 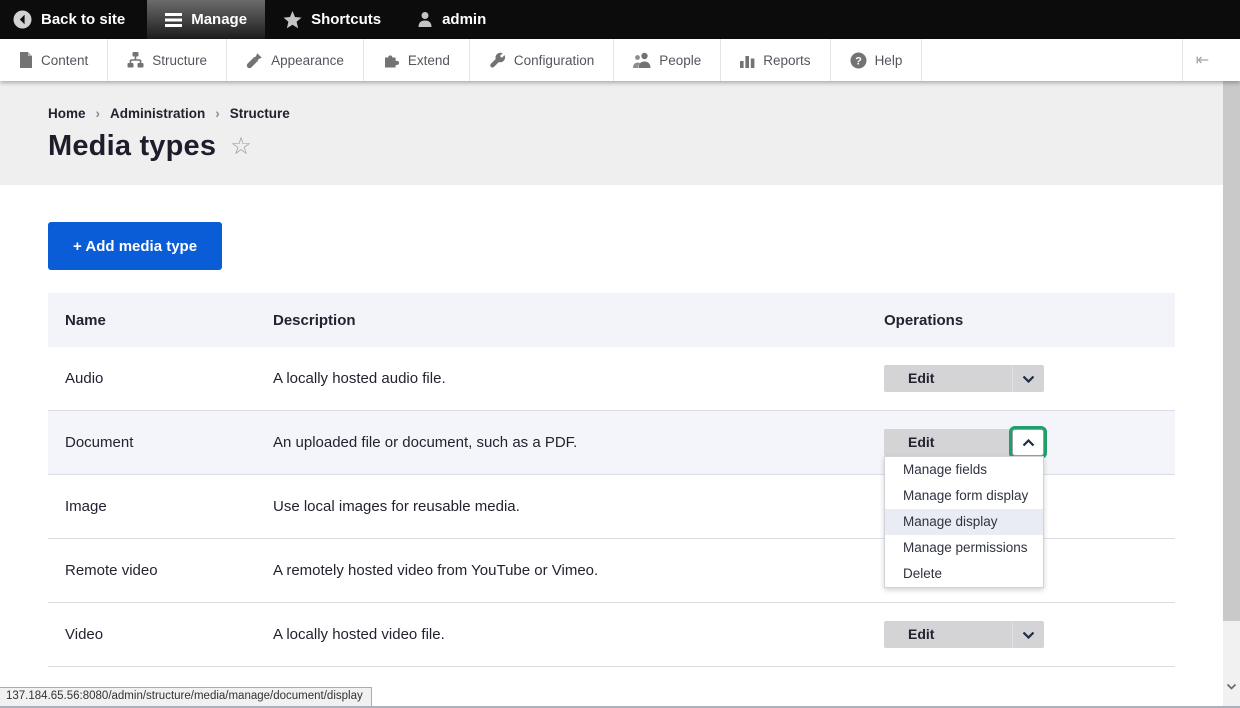 I want to click on operations-dropbutton-open: Edit, so click(x=964, y=442).